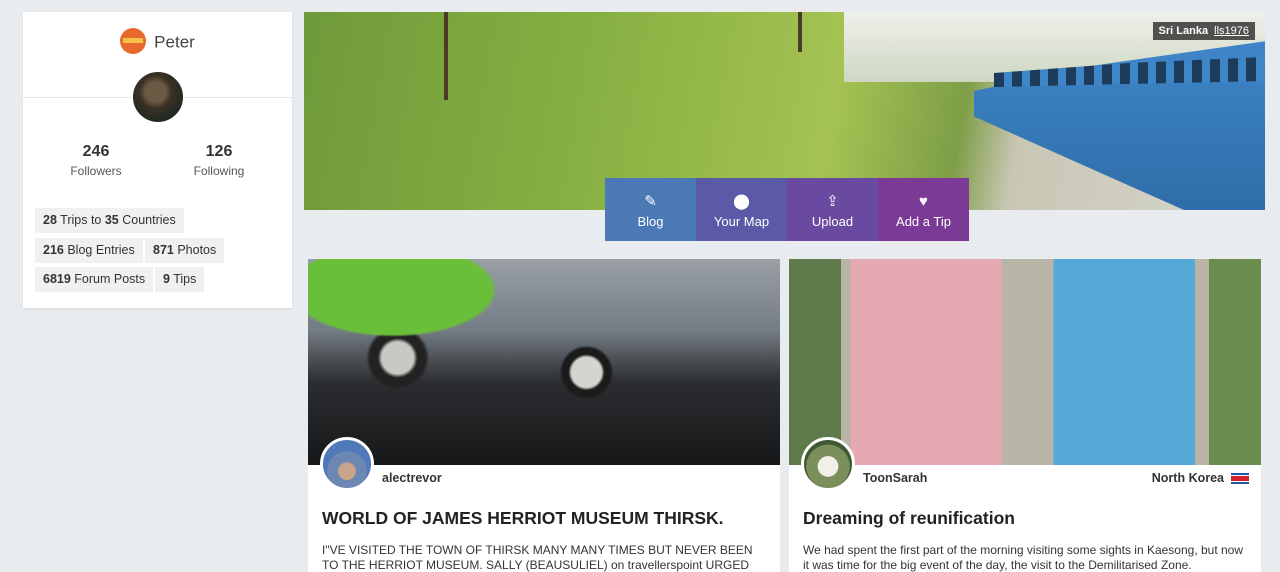 The image size is (1280, 572). Describe the element at coordinates (163, 250) in the screenshot. I see `photos-count: 871` at that location.